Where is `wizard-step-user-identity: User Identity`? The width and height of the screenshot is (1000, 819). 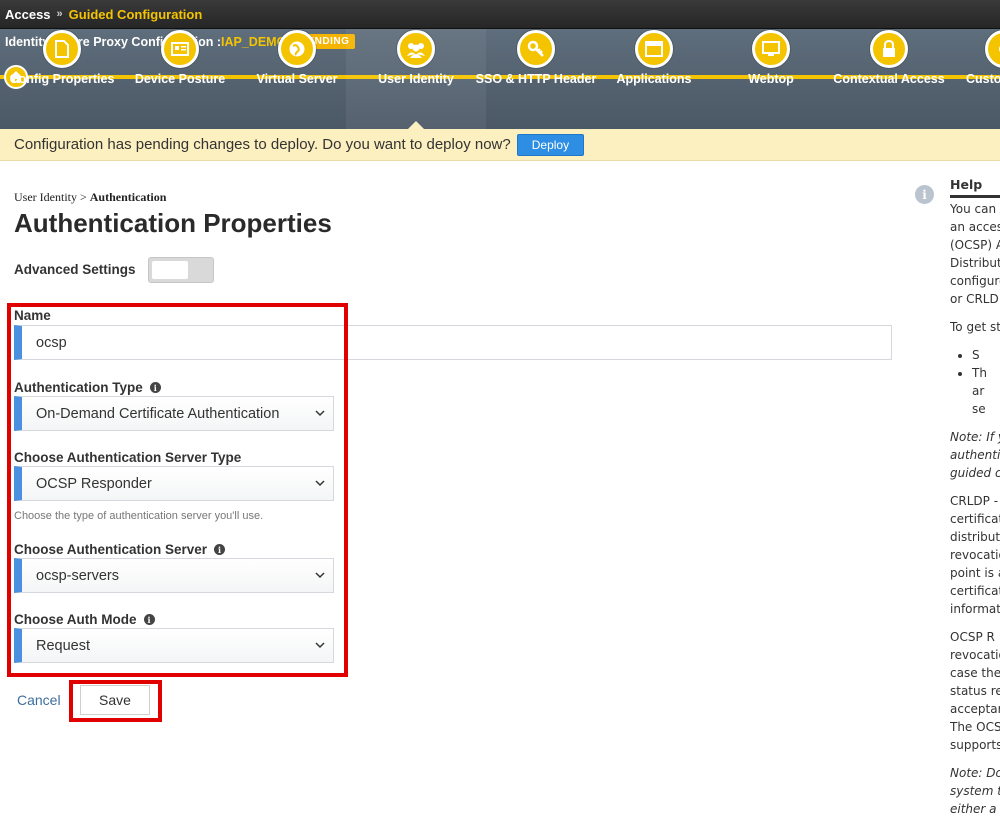 wizard-step-user-identity: User Identity is located at coordinates (416, 79).